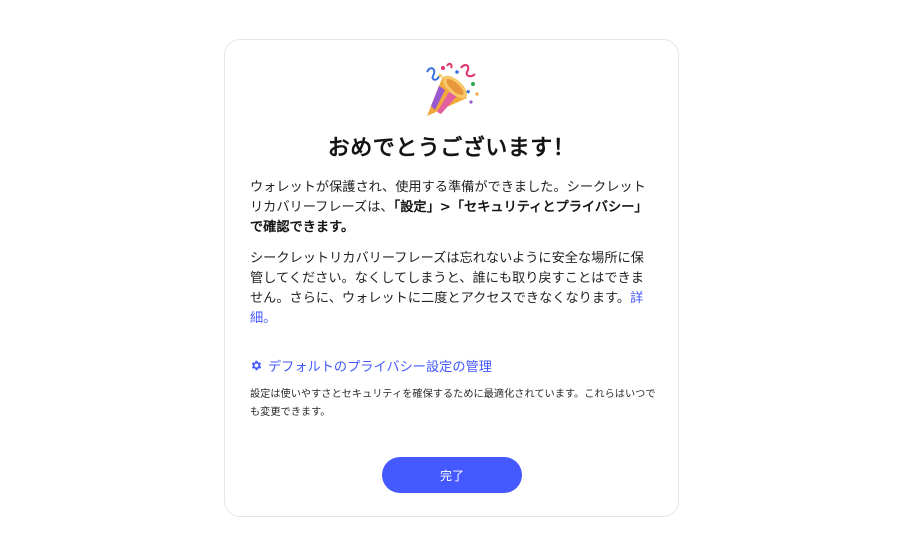 The image size is (900, 533). Describe the element at coordinates (256, 365) in the screenshot. I see `gear-icon` at that location.